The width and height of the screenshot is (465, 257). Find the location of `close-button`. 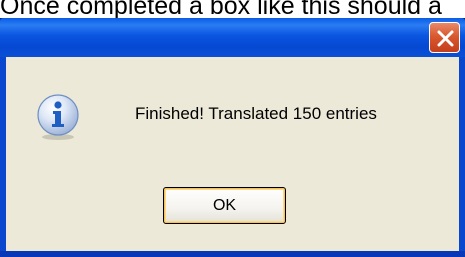

close-button is located at coordinates (444, 37).